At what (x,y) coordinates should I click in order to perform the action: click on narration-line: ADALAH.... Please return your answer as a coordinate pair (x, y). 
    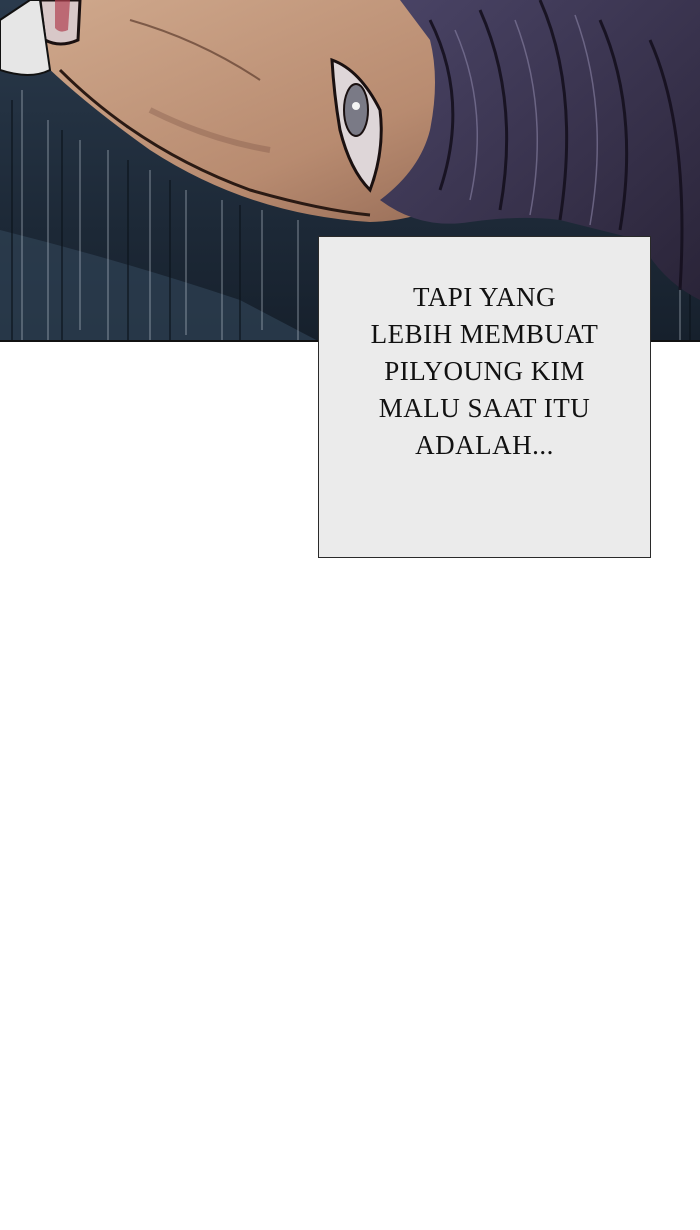
    Looking at the image, I should click on (484, 444).